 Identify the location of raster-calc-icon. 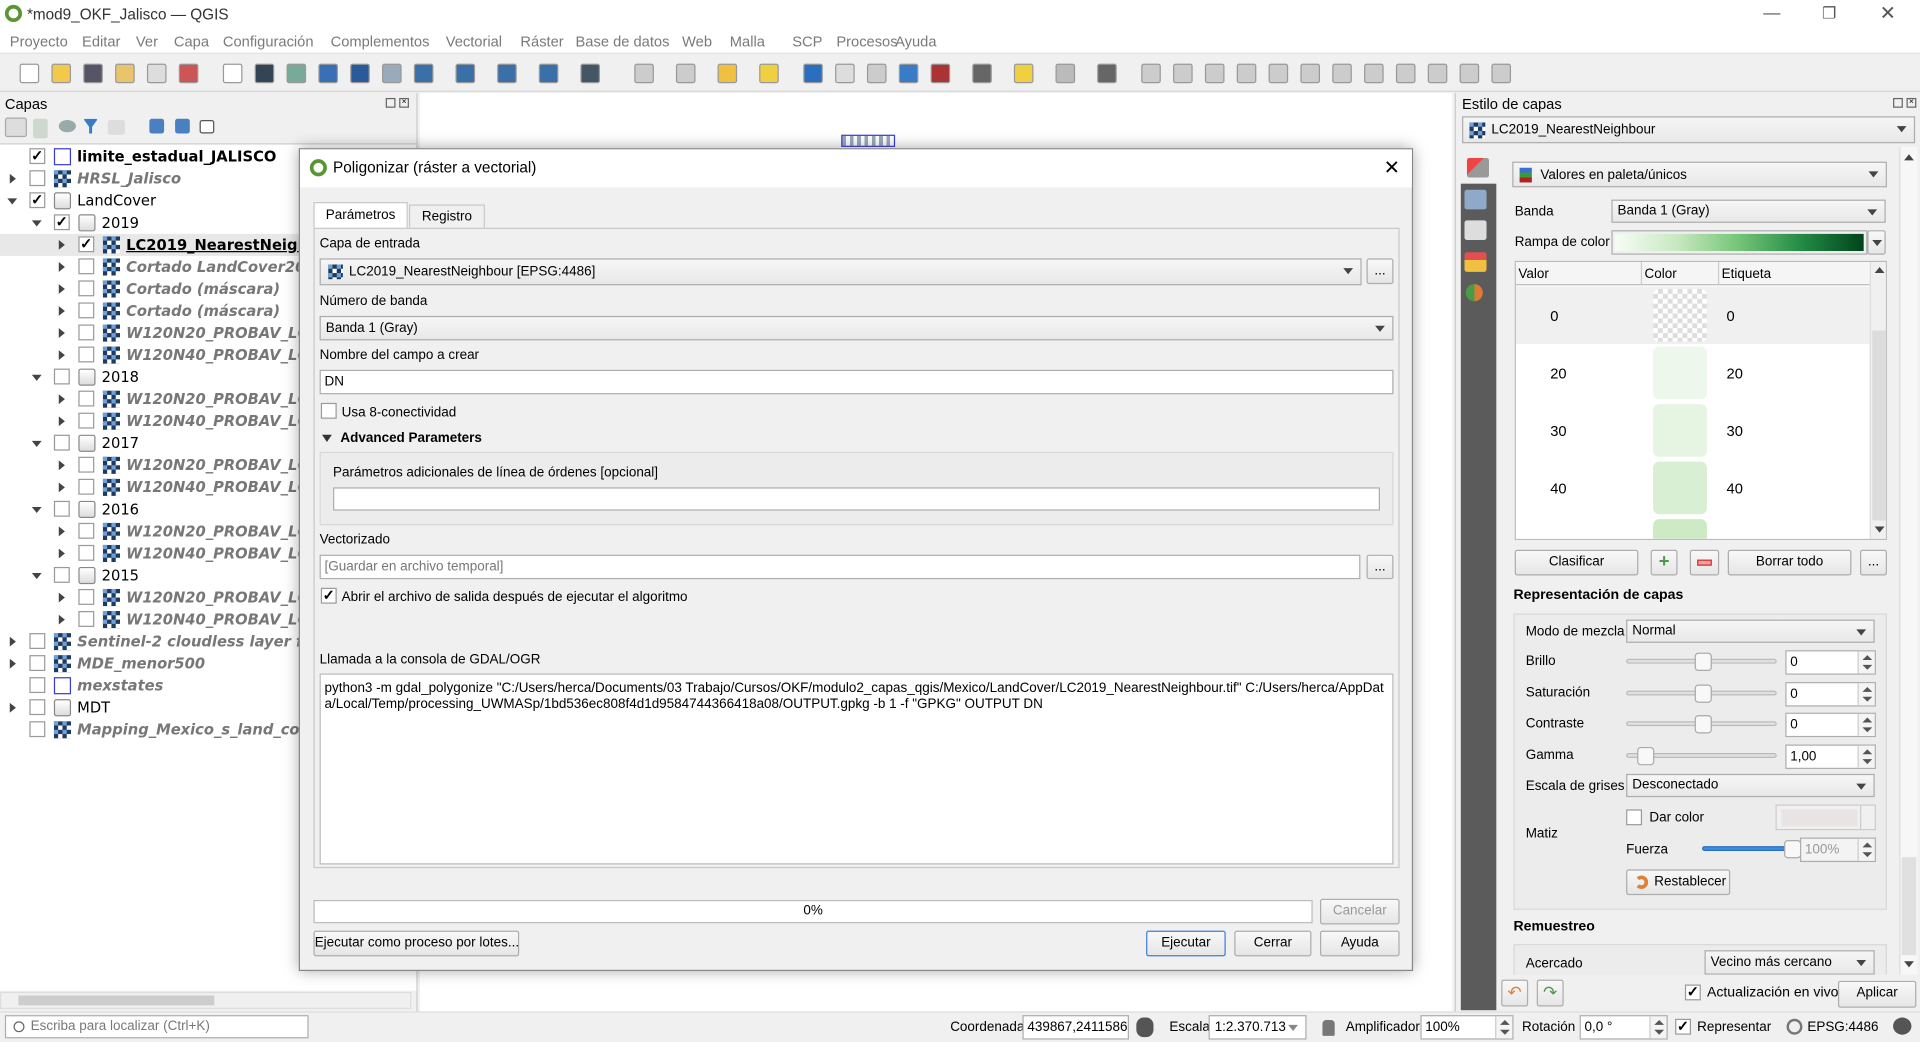
(590, 73).